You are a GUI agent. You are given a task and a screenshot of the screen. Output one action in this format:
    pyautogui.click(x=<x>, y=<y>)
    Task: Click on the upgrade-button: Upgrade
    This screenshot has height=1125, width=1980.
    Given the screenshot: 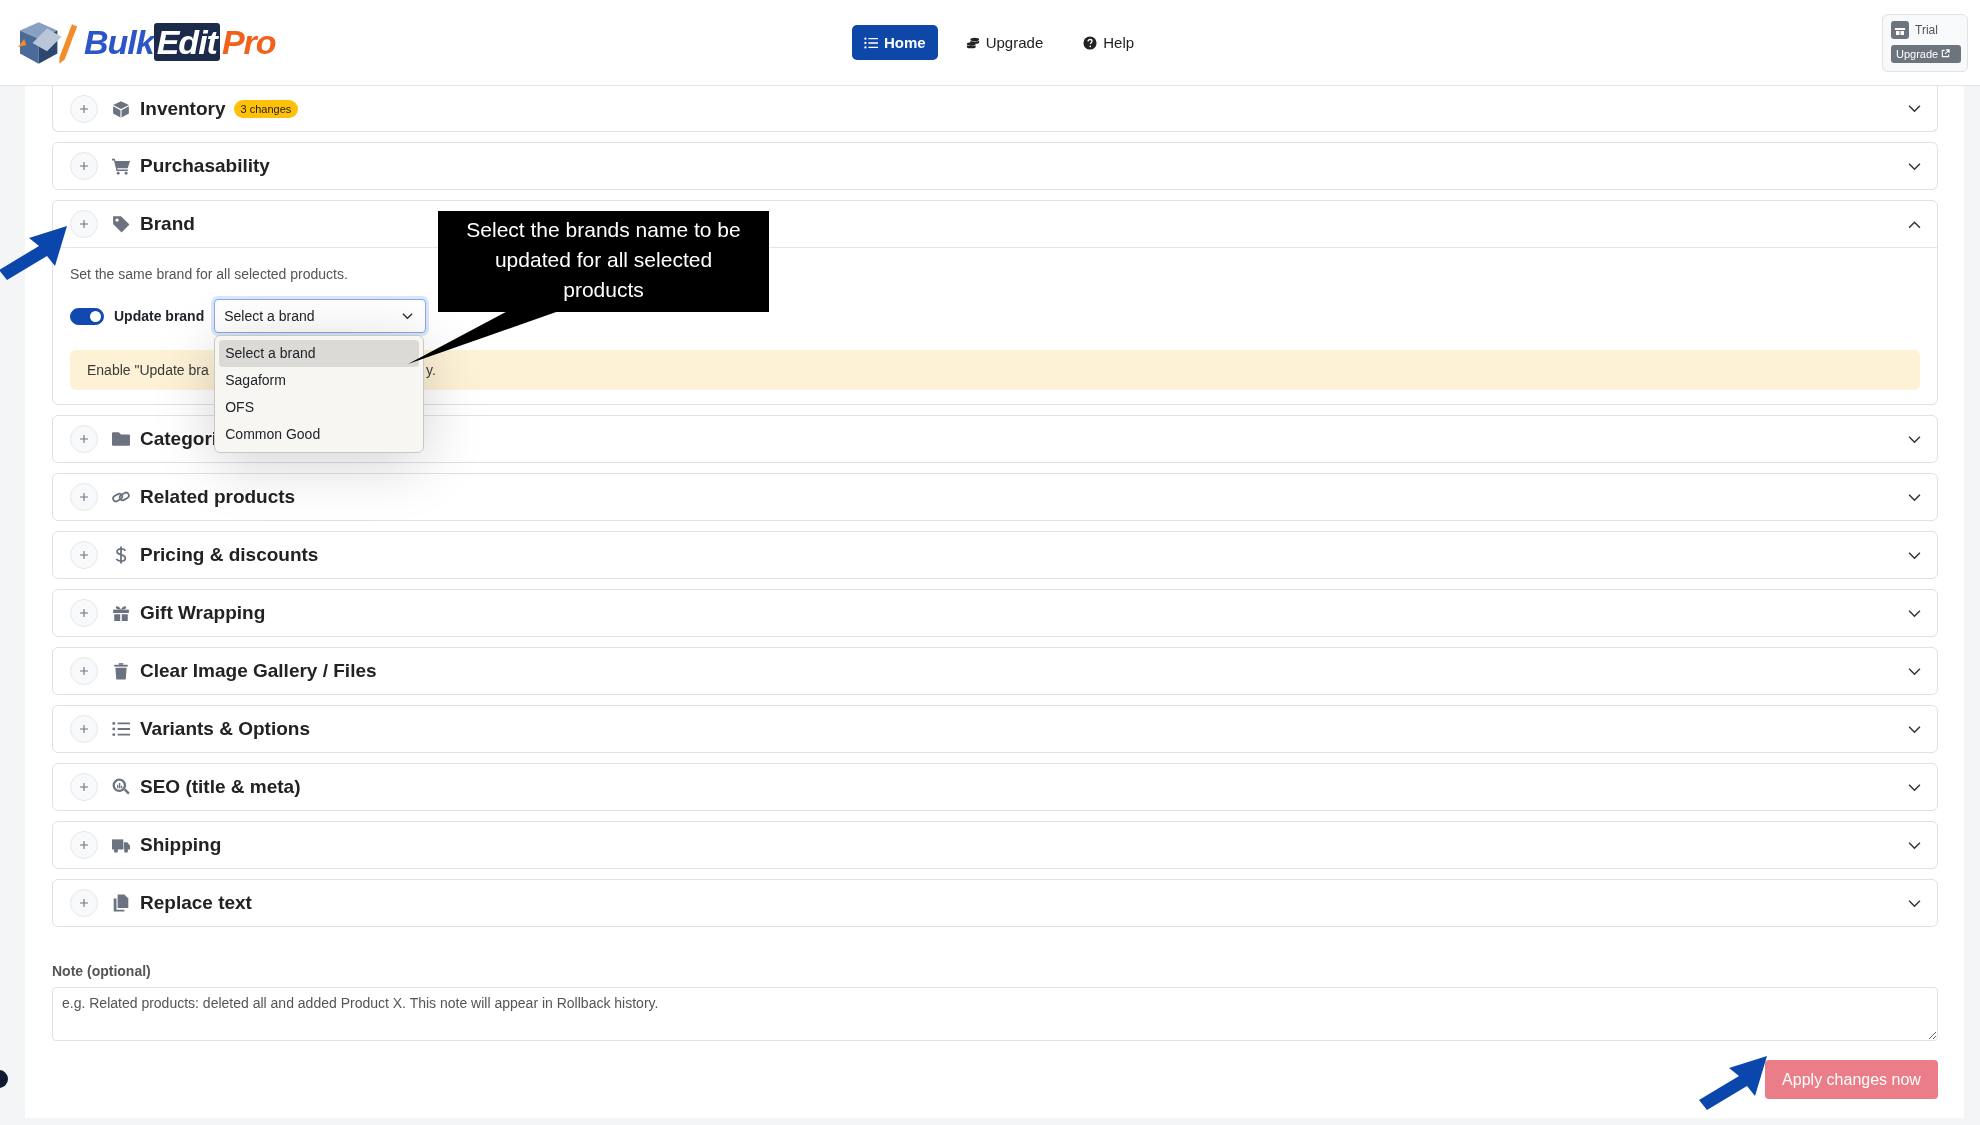 What is the action you would take?
    pyautogui.click(x=1926, y=53)
    